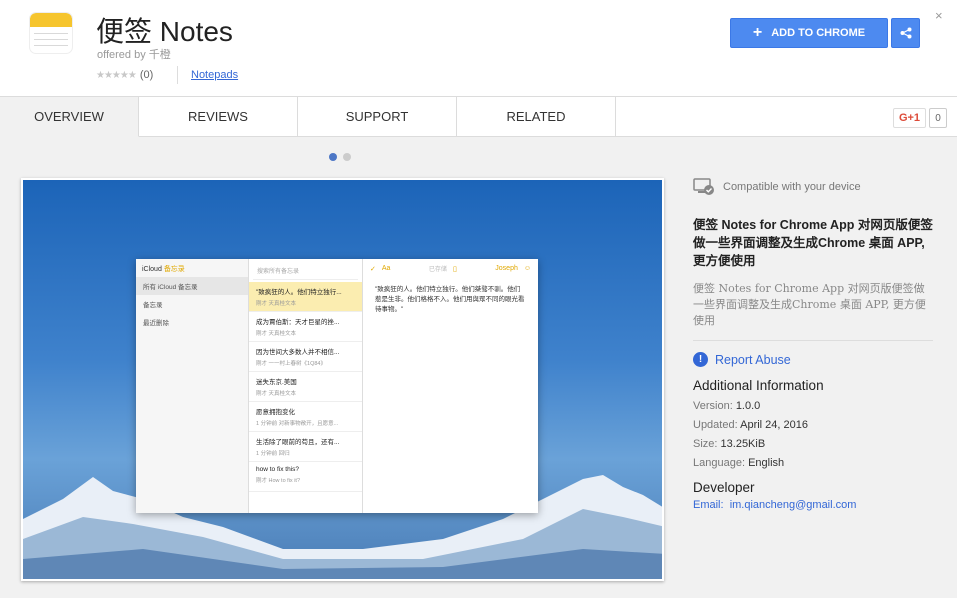 This screenshot has height=598, width=957. I want to click on version-label: Version:, so click(713, 406).